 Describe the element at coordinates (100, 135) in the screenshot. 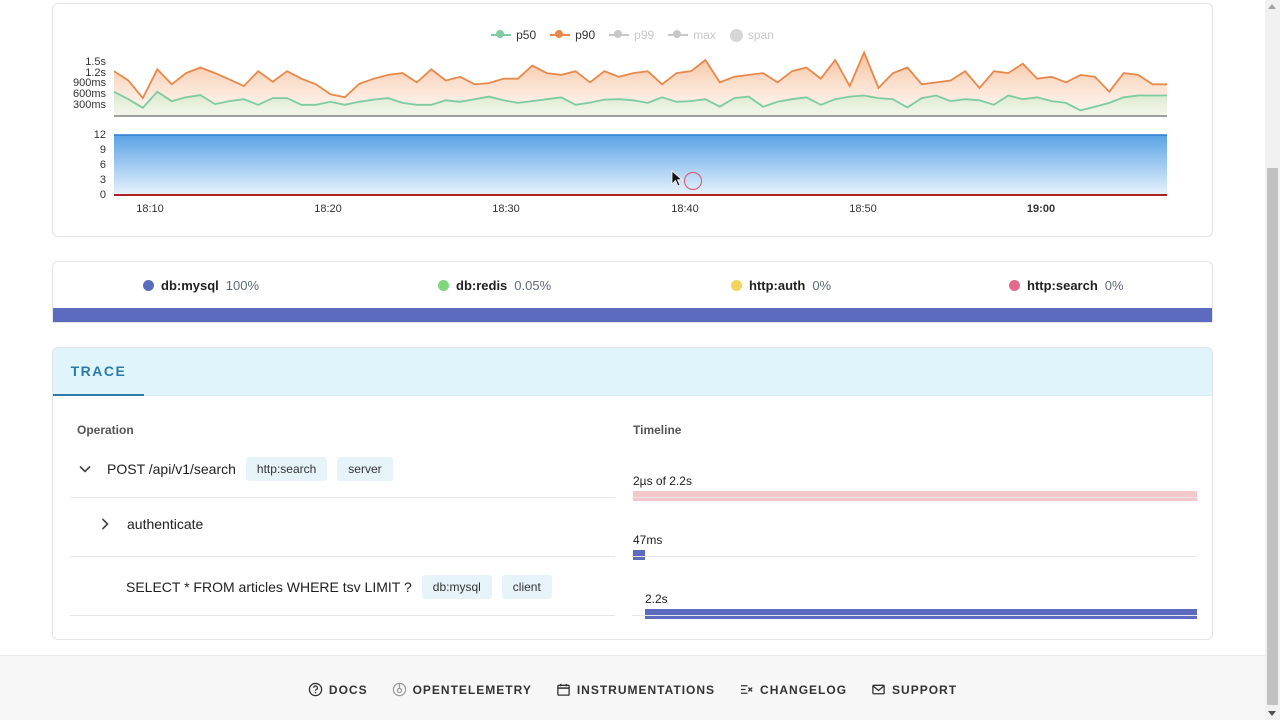

I see `rate-tick: 12` at that location.